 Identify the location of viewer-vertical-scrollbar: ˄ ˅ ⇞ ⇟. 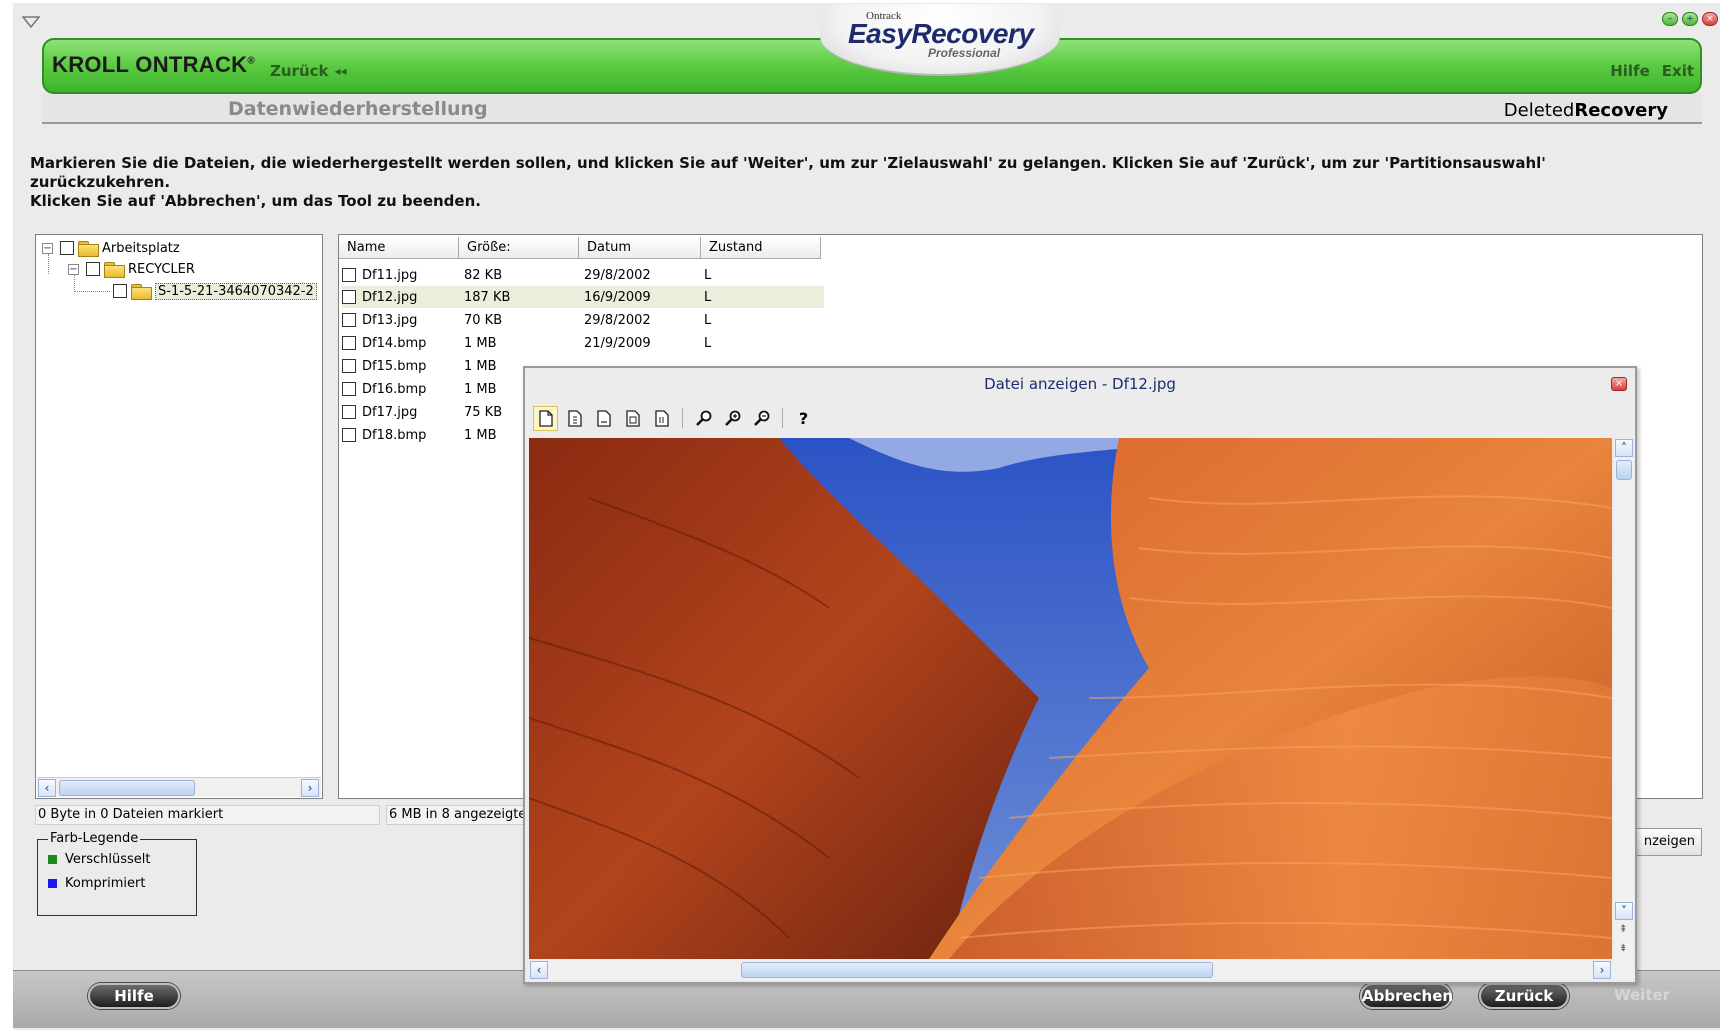
(1624, 698).